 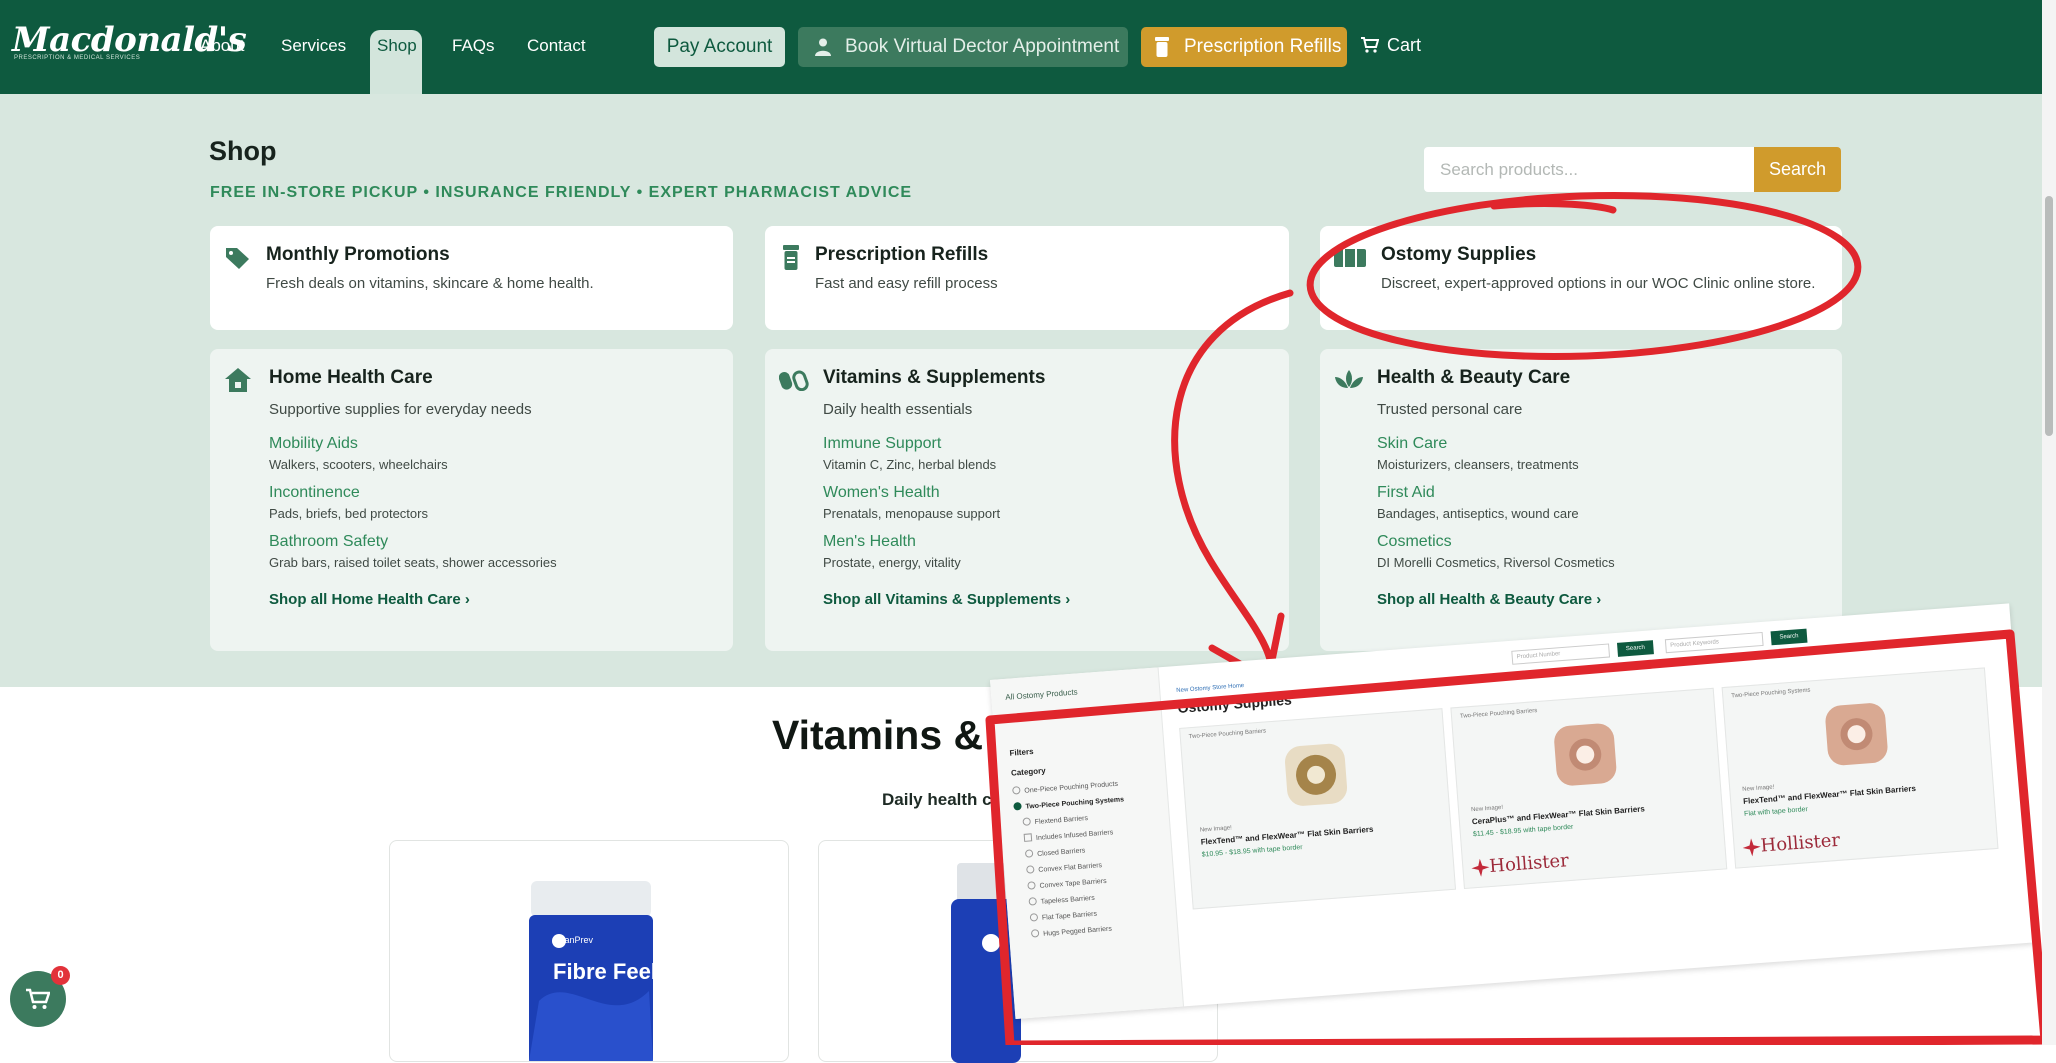 What do you see at coordinates (902, 254) in the screenshot?
I see `card-title: Prescription Refills` at bounding box center [902, 254].